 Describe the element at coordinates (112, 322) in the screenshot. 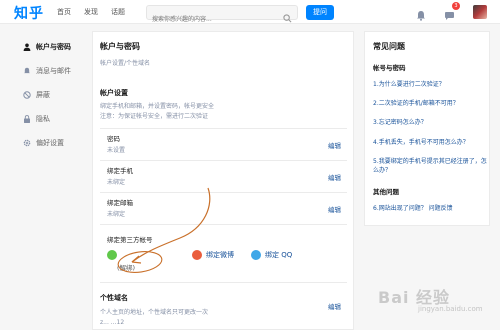

I see `domain-value: z... ...12` at that location.